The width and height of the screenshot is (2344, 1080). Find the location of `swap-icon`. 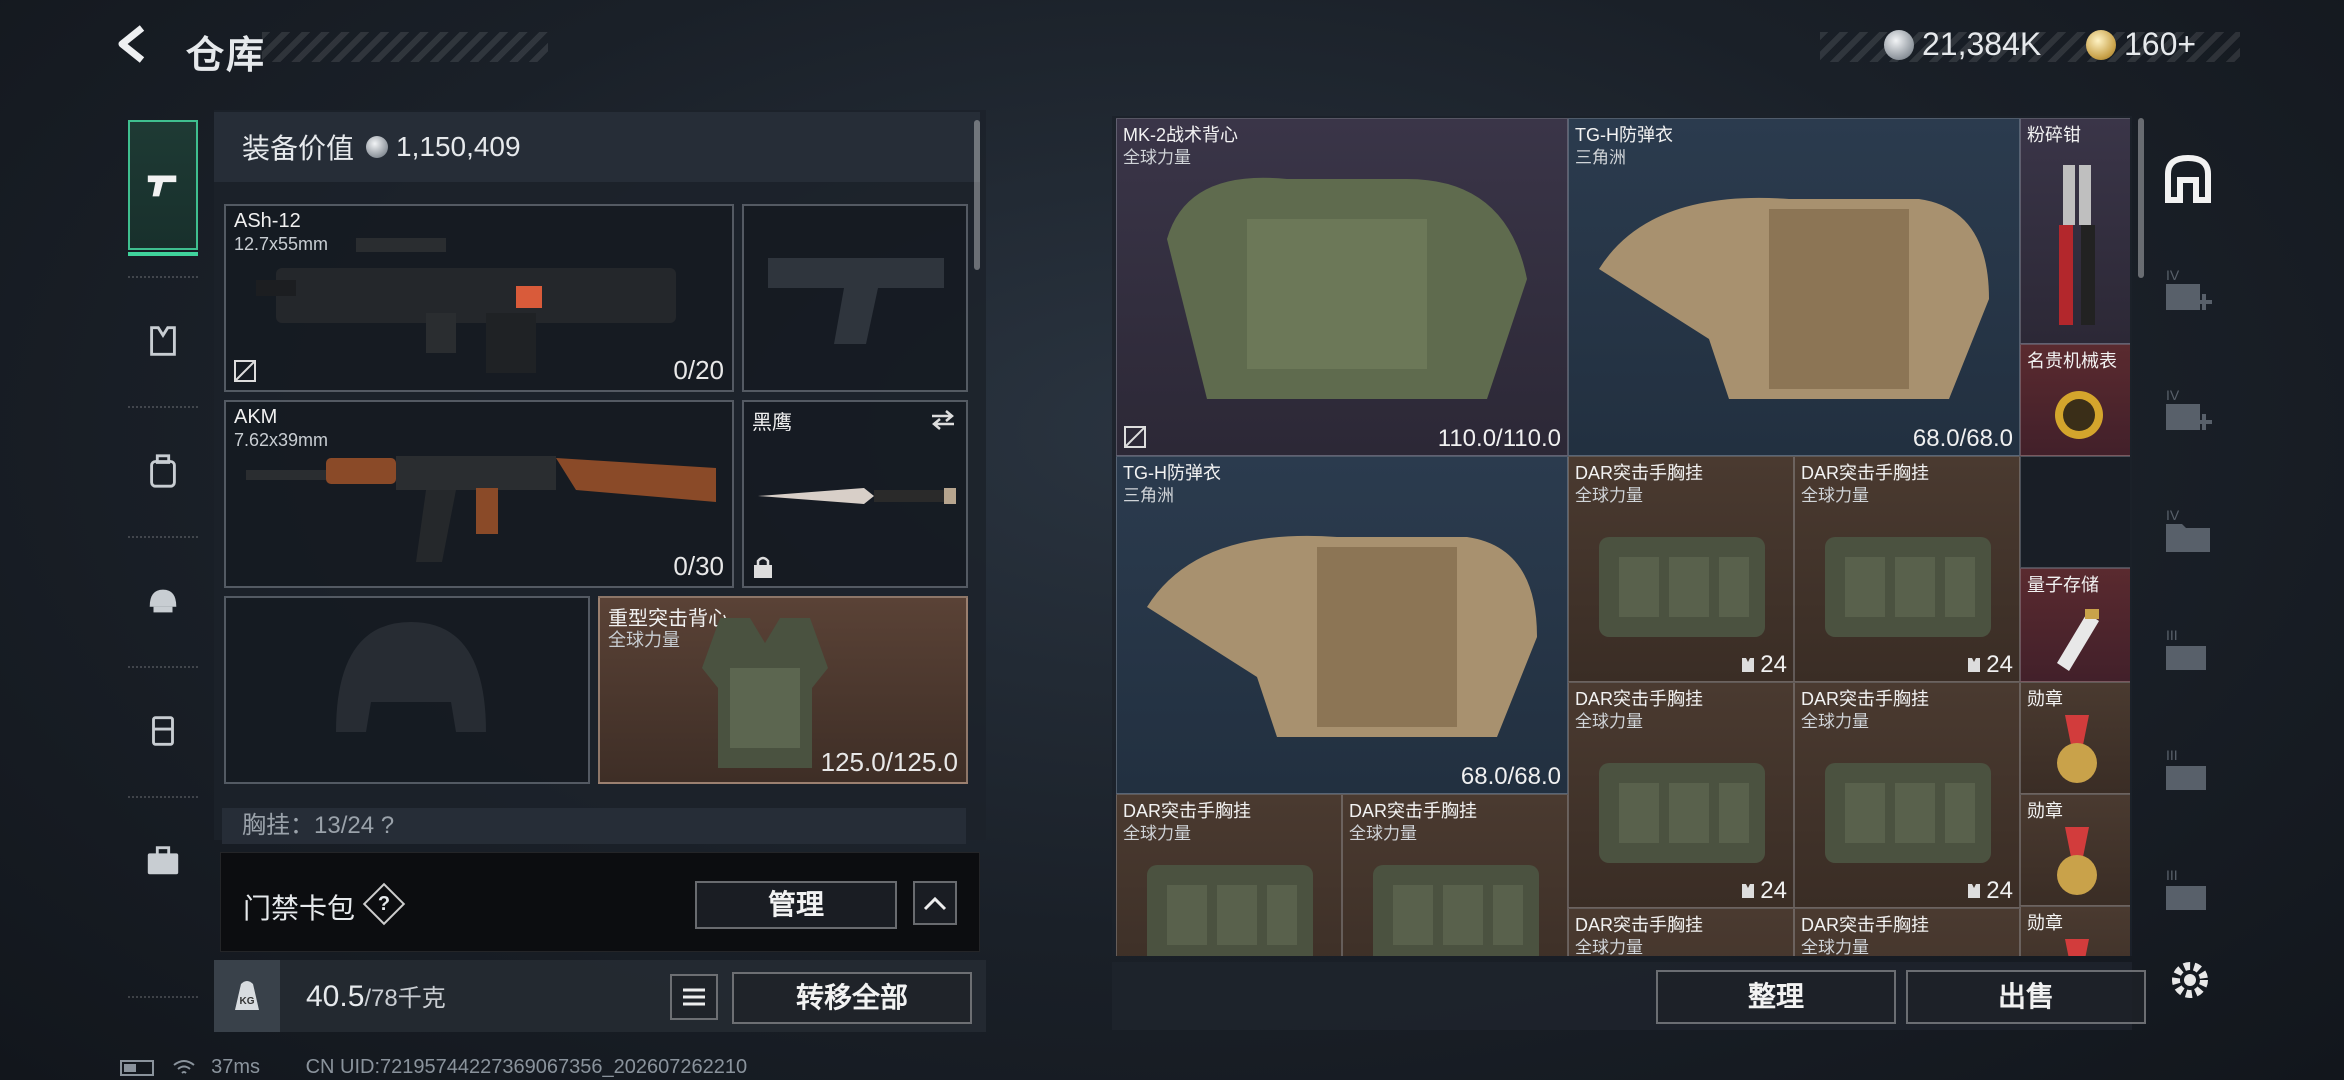

swap-icon is located at coordinates (943, 420).